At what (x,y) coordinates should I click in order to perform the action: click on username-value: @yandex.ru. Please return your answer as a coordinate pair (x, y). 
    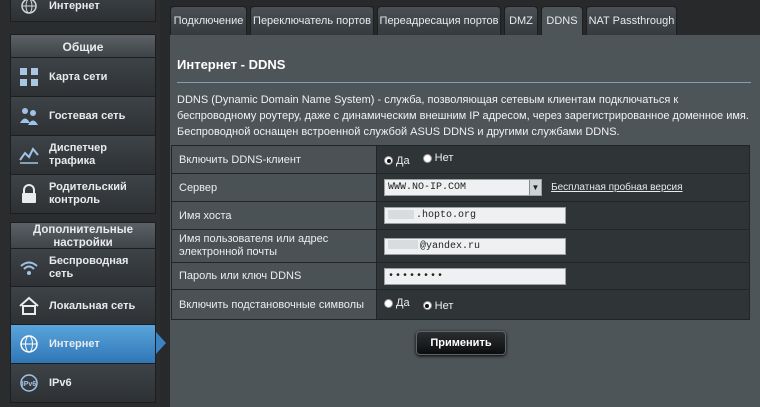
    Looking at the image, I should click on (450, 246).